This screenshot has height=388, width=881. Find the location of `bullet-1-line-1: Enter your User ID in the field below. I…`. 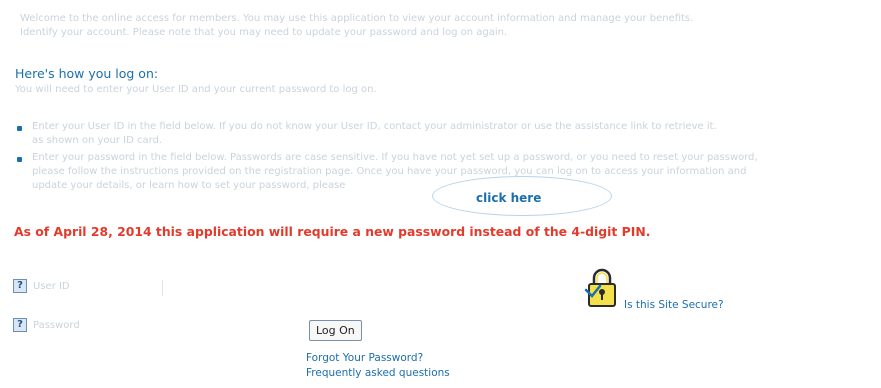

bullet-1-line-1: Enter your User ID in the field below. I… is located at coordinates (374, 126).